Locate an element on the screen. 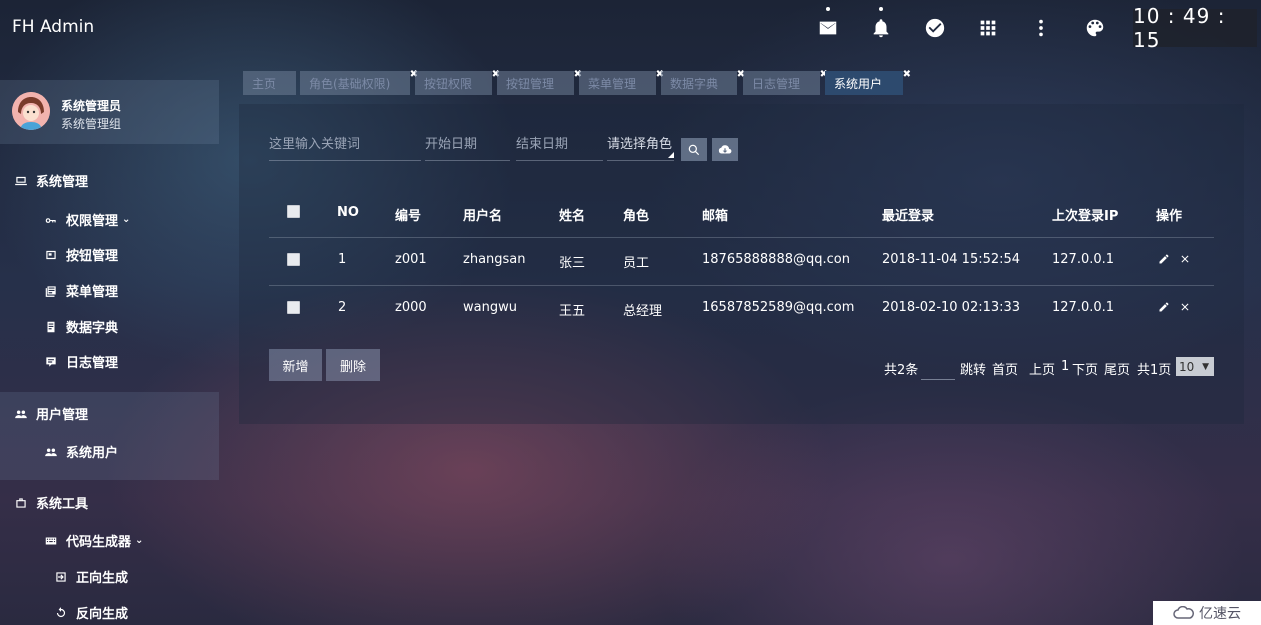 Image resolution: width=1261 pixels, height=625 pixels. sidebar-item-reverse-gen: 反向生成 is located at coordinates (91, 612).